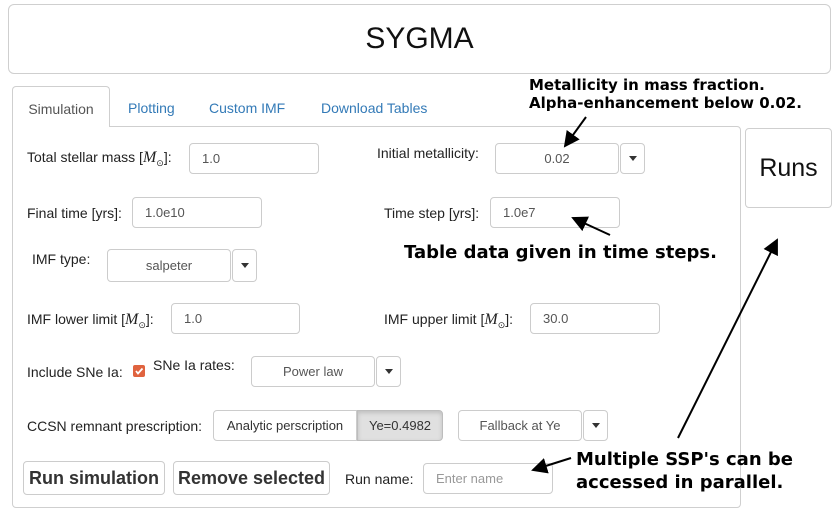 This screenshot has height=511, width=840. Describe the element at coordinates (61, 106) in the screenshot. I see `tab-simulation: Simulation` at that location.